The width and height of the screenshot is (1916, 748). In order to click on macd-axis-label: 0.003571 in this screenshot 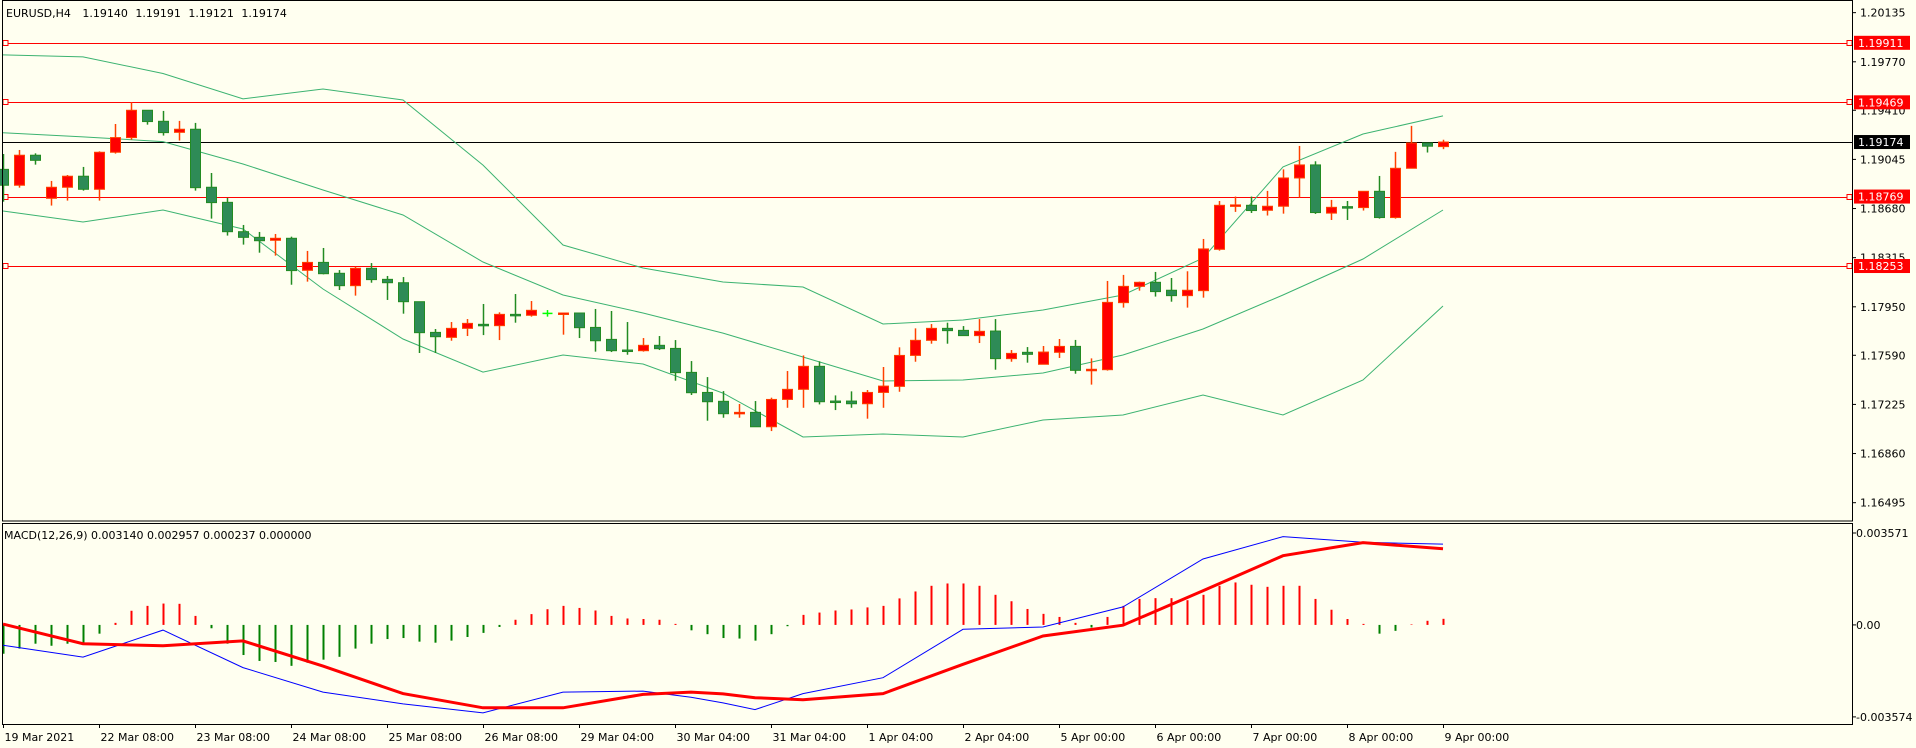, I will do `click(1882, 533)`.